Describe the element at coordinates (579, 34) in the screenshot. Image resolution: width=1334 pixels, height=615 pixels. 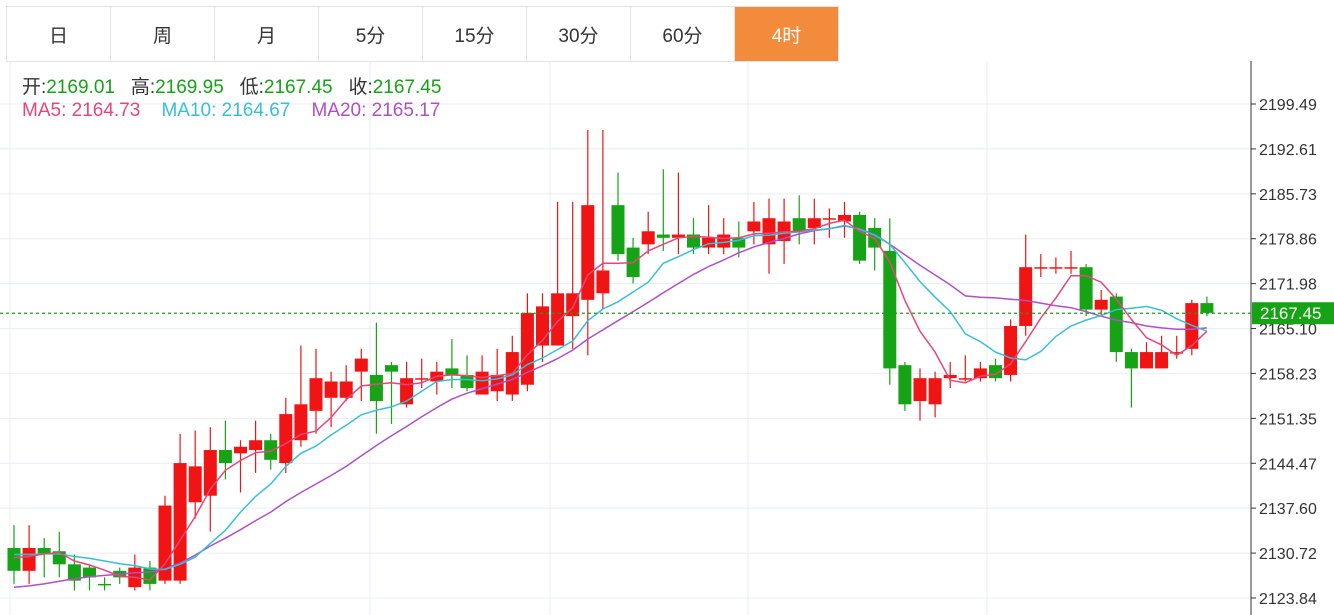
I see `tab-30min: 30分` at that location.